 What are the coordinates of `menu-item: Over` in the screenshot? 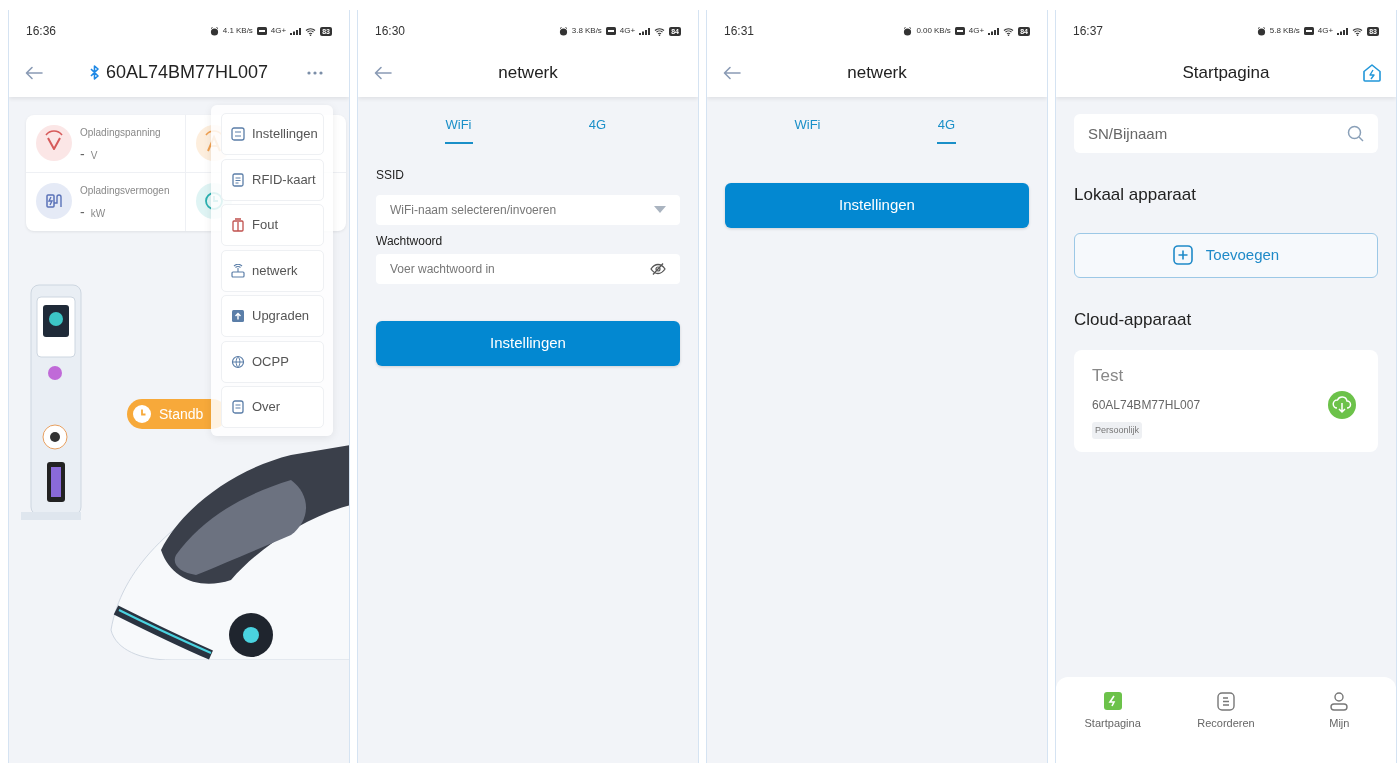 It's located at (272, 407).